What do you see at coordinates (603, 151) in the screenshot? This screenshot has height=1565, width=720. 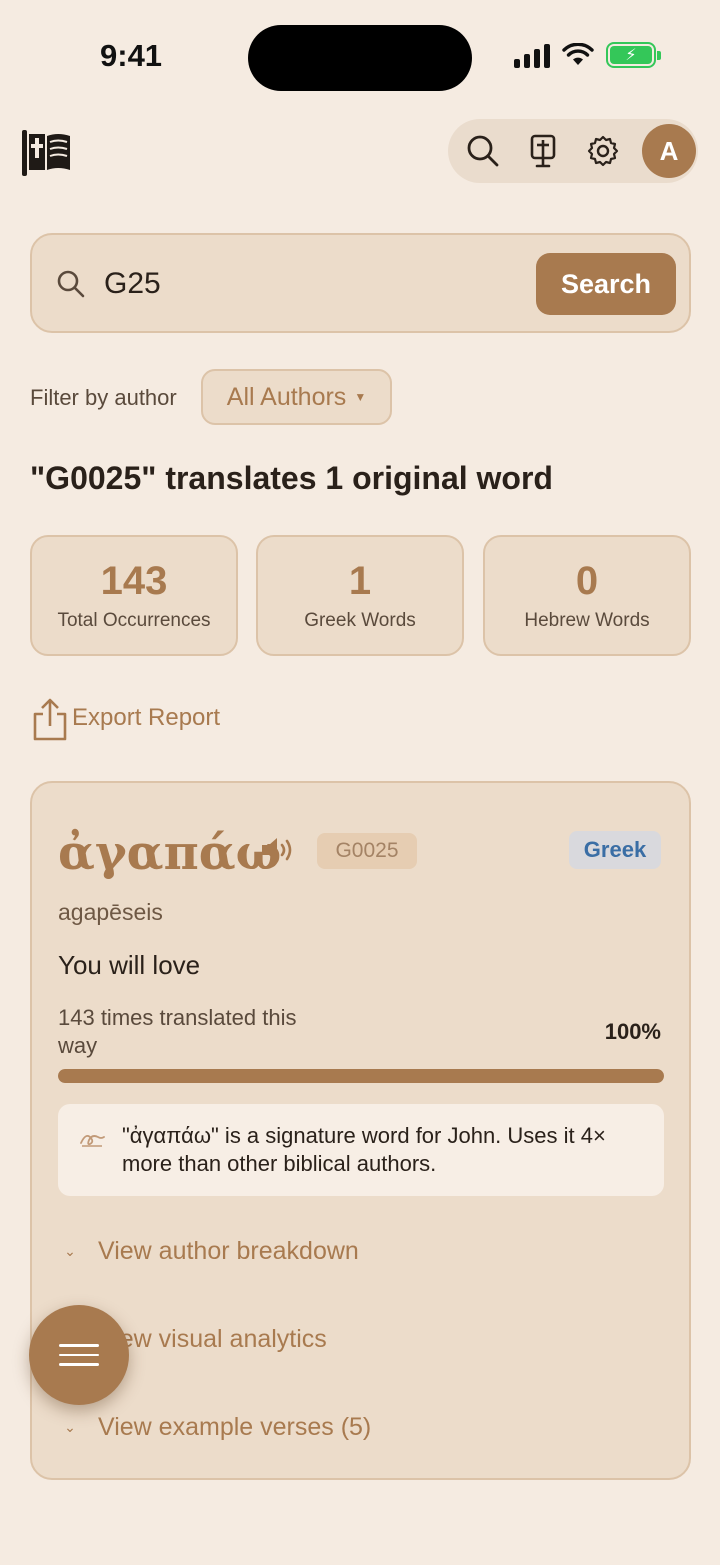 I see `gear-icon` at bounding box center [603, 151].